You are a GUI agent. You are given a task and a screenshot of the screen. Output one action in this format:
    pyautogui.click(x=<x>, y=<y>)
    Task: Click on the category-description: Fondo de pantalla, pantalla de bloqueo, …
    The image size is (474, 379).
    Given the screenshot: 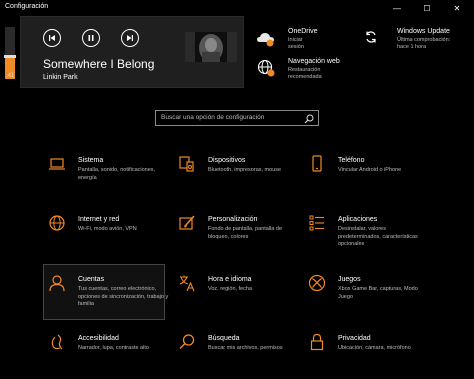 What is the action you would take?
    pyautogui.click(x=245, y=233)
    